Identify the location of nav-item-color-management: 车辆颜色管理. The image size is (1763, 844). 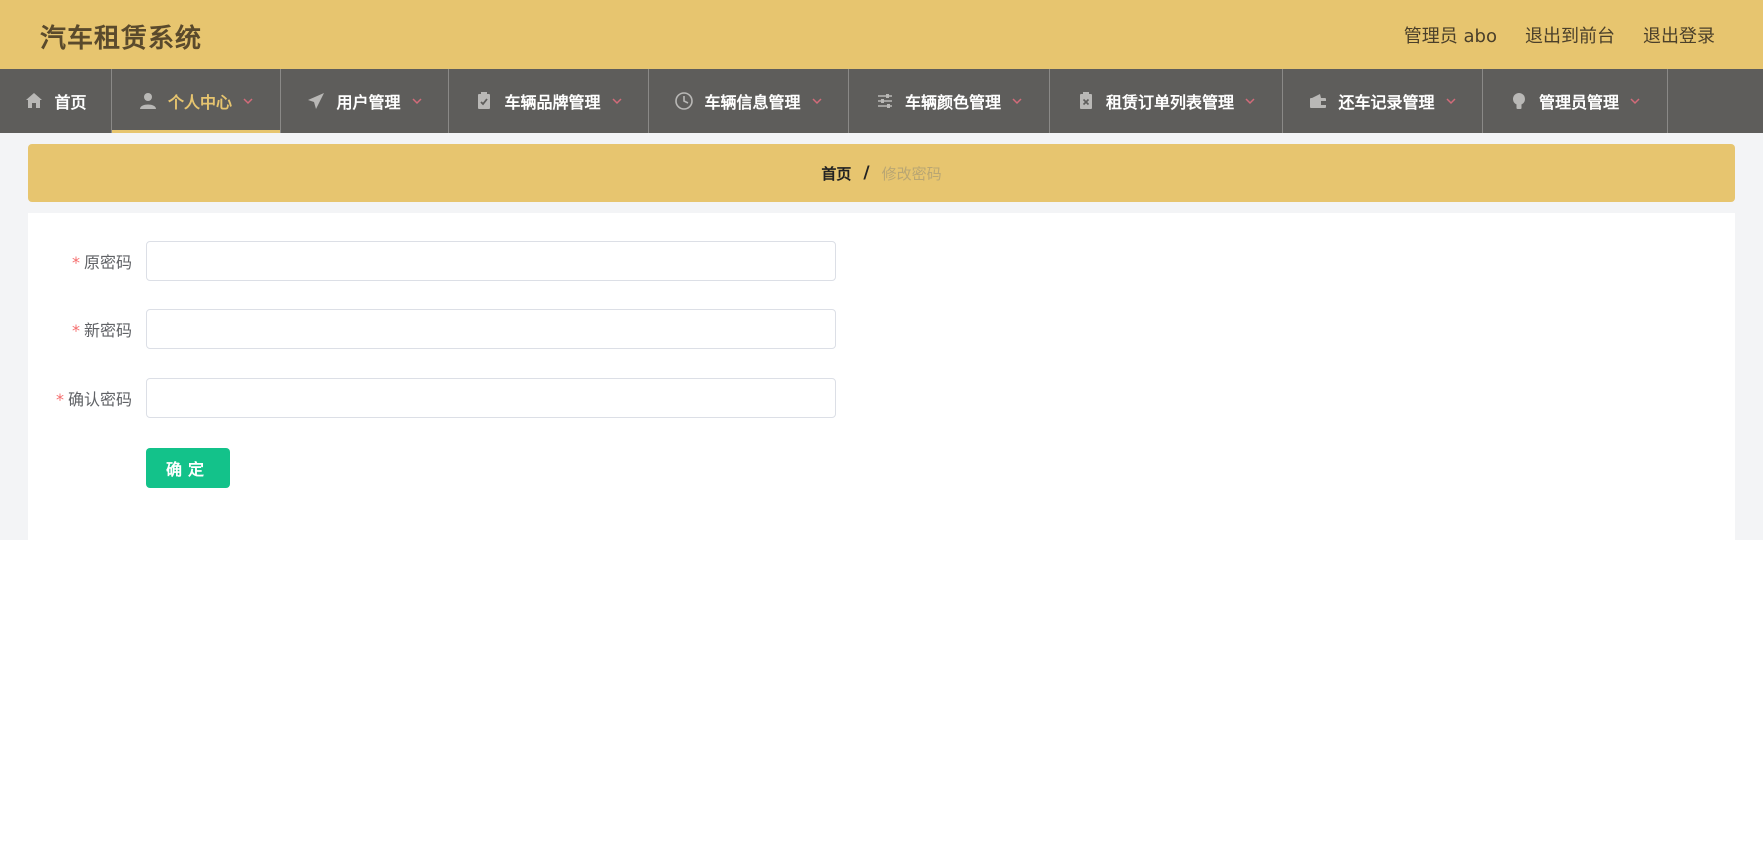
(949, 101).